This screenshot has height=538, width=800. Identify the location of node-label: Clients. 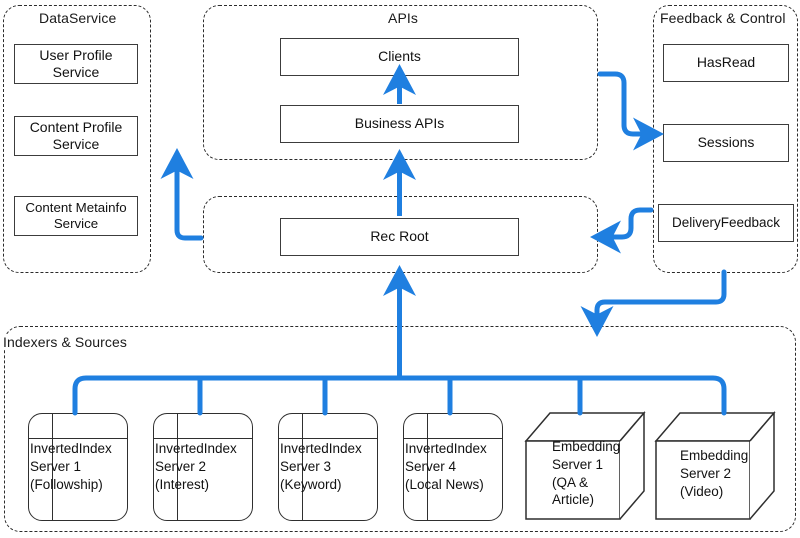
(399, 56).